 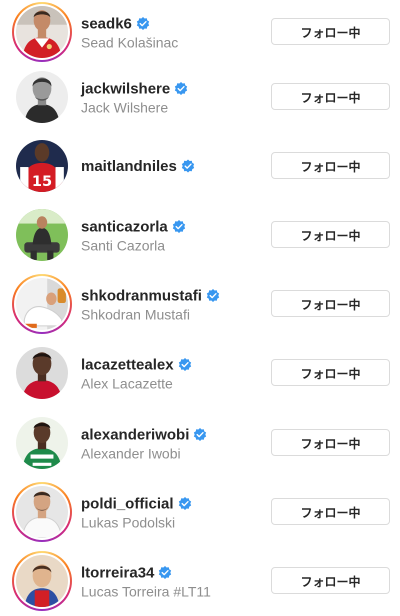 I want to click on list-item: poldi_official Lukas Podolski フォロー中, so click(x=200, y=512).